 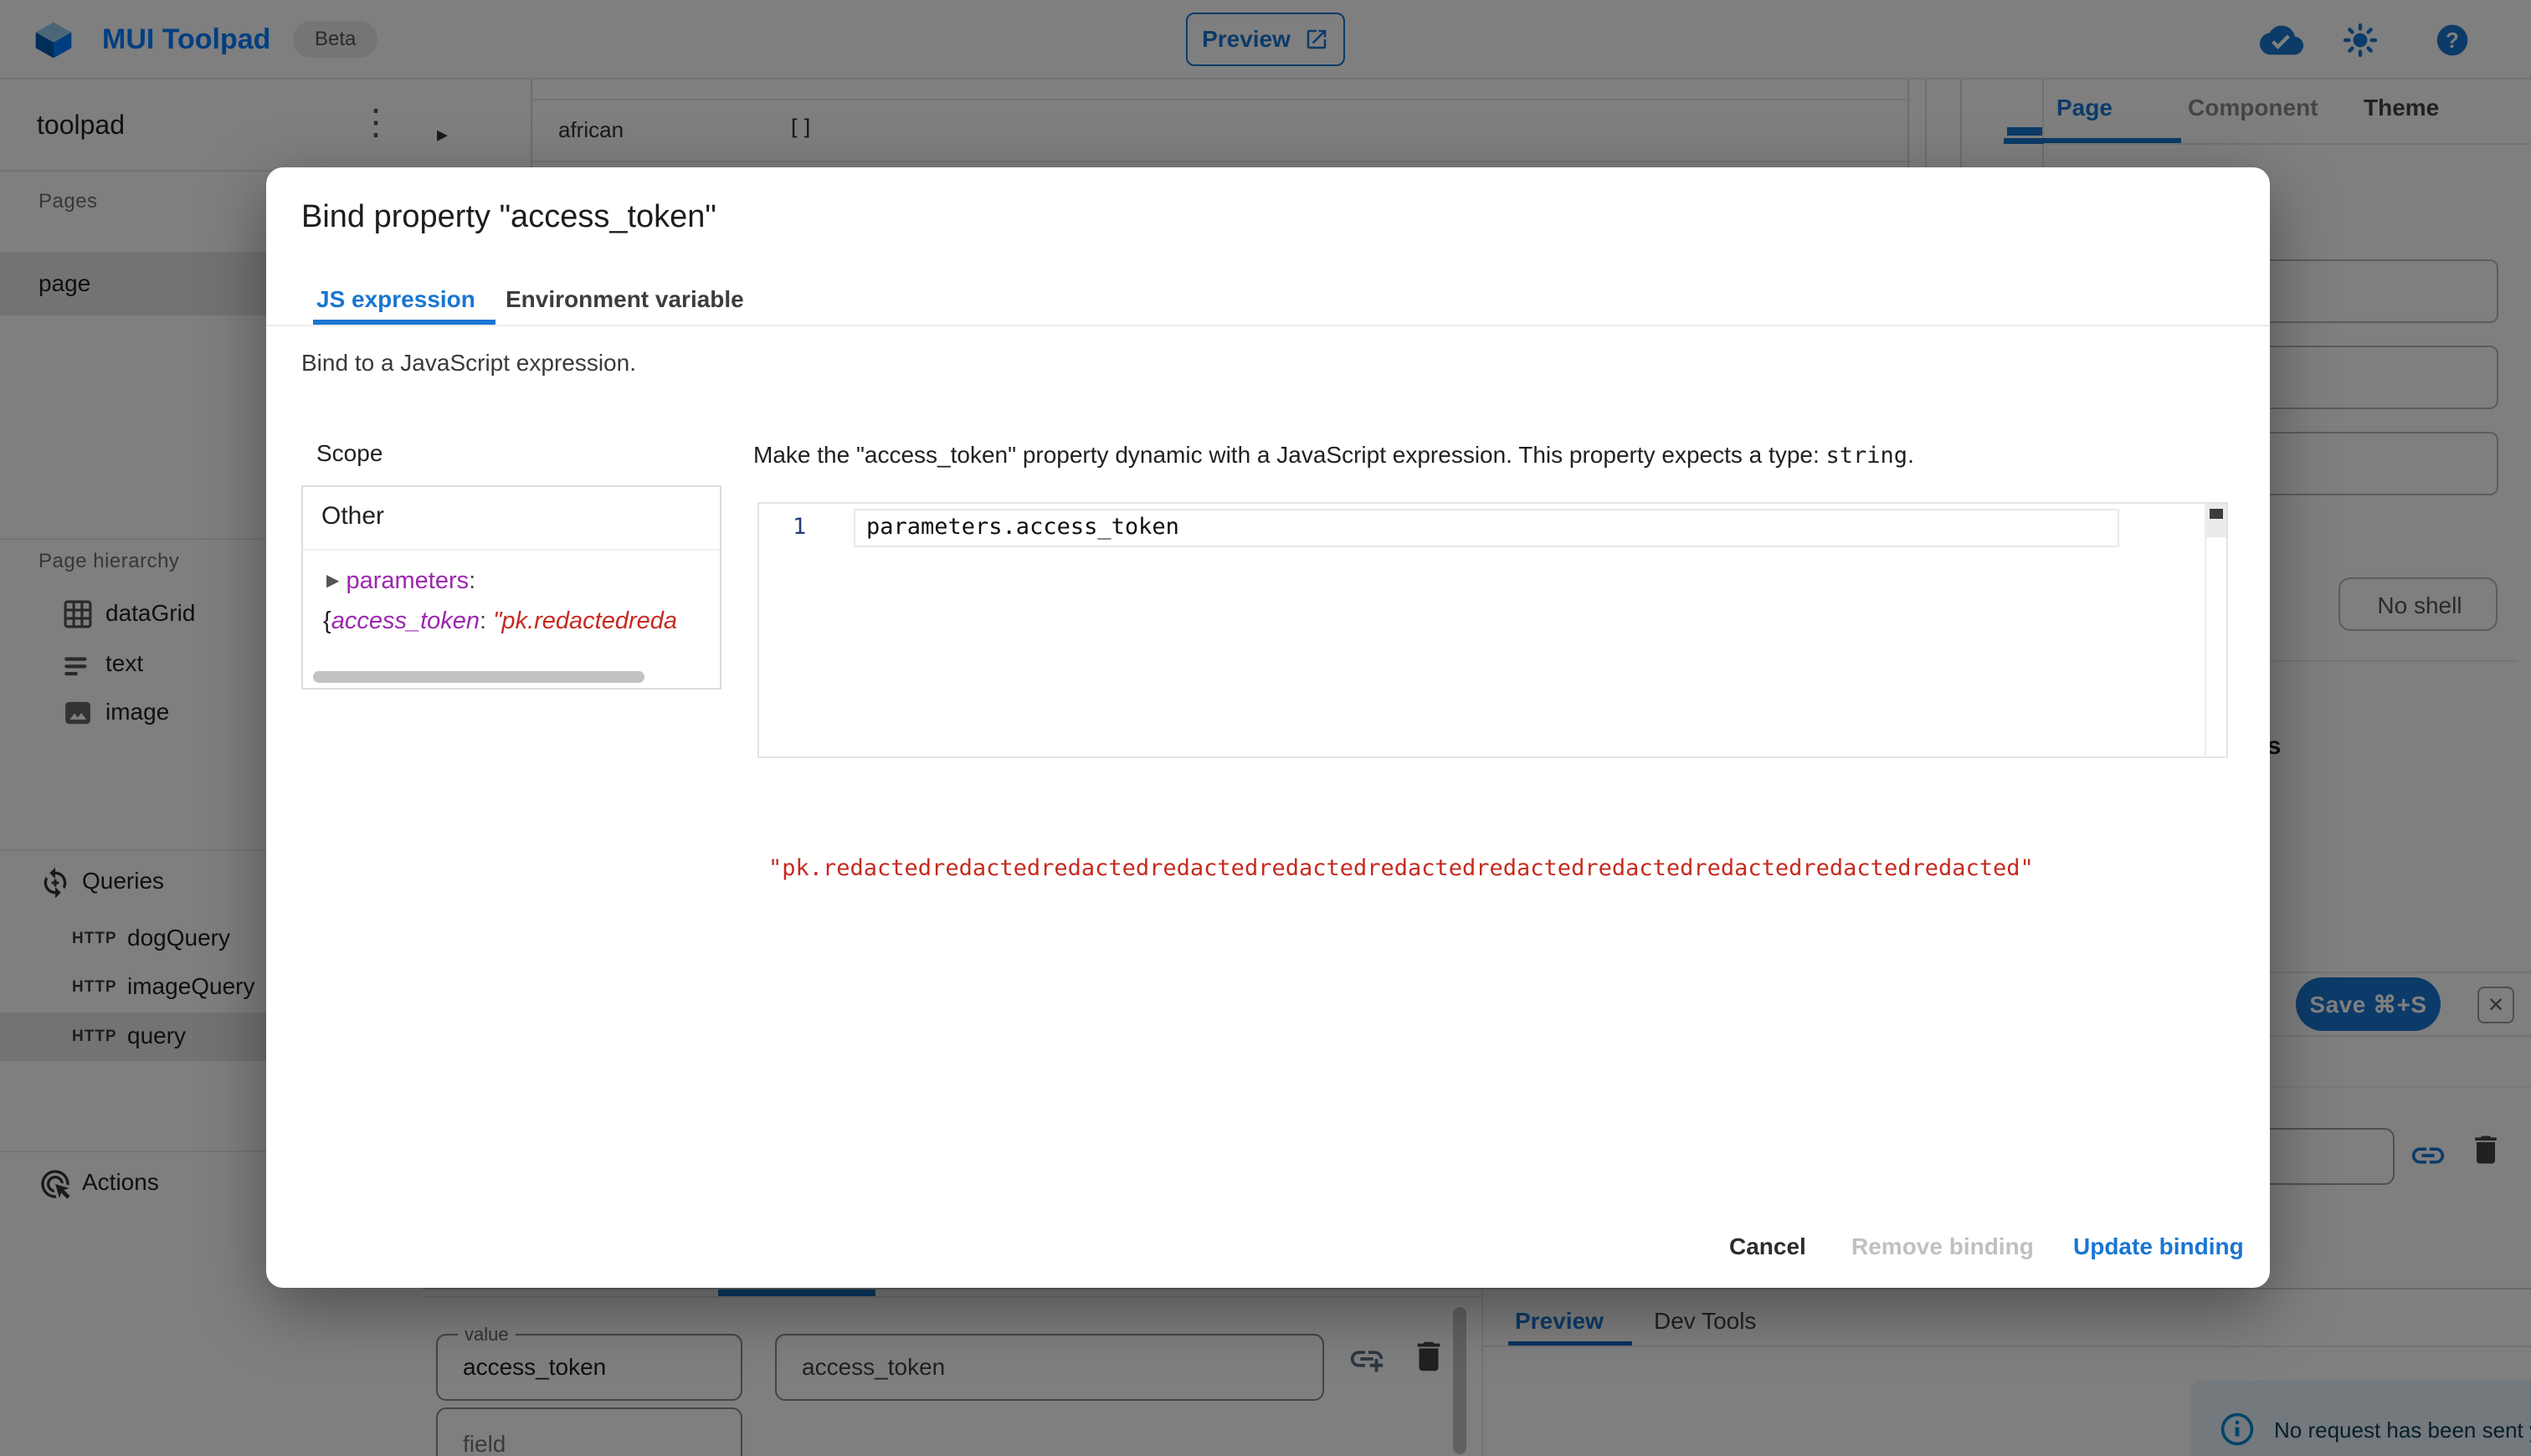 I want to click on tree-brace: {, so click(x=327, y=621).